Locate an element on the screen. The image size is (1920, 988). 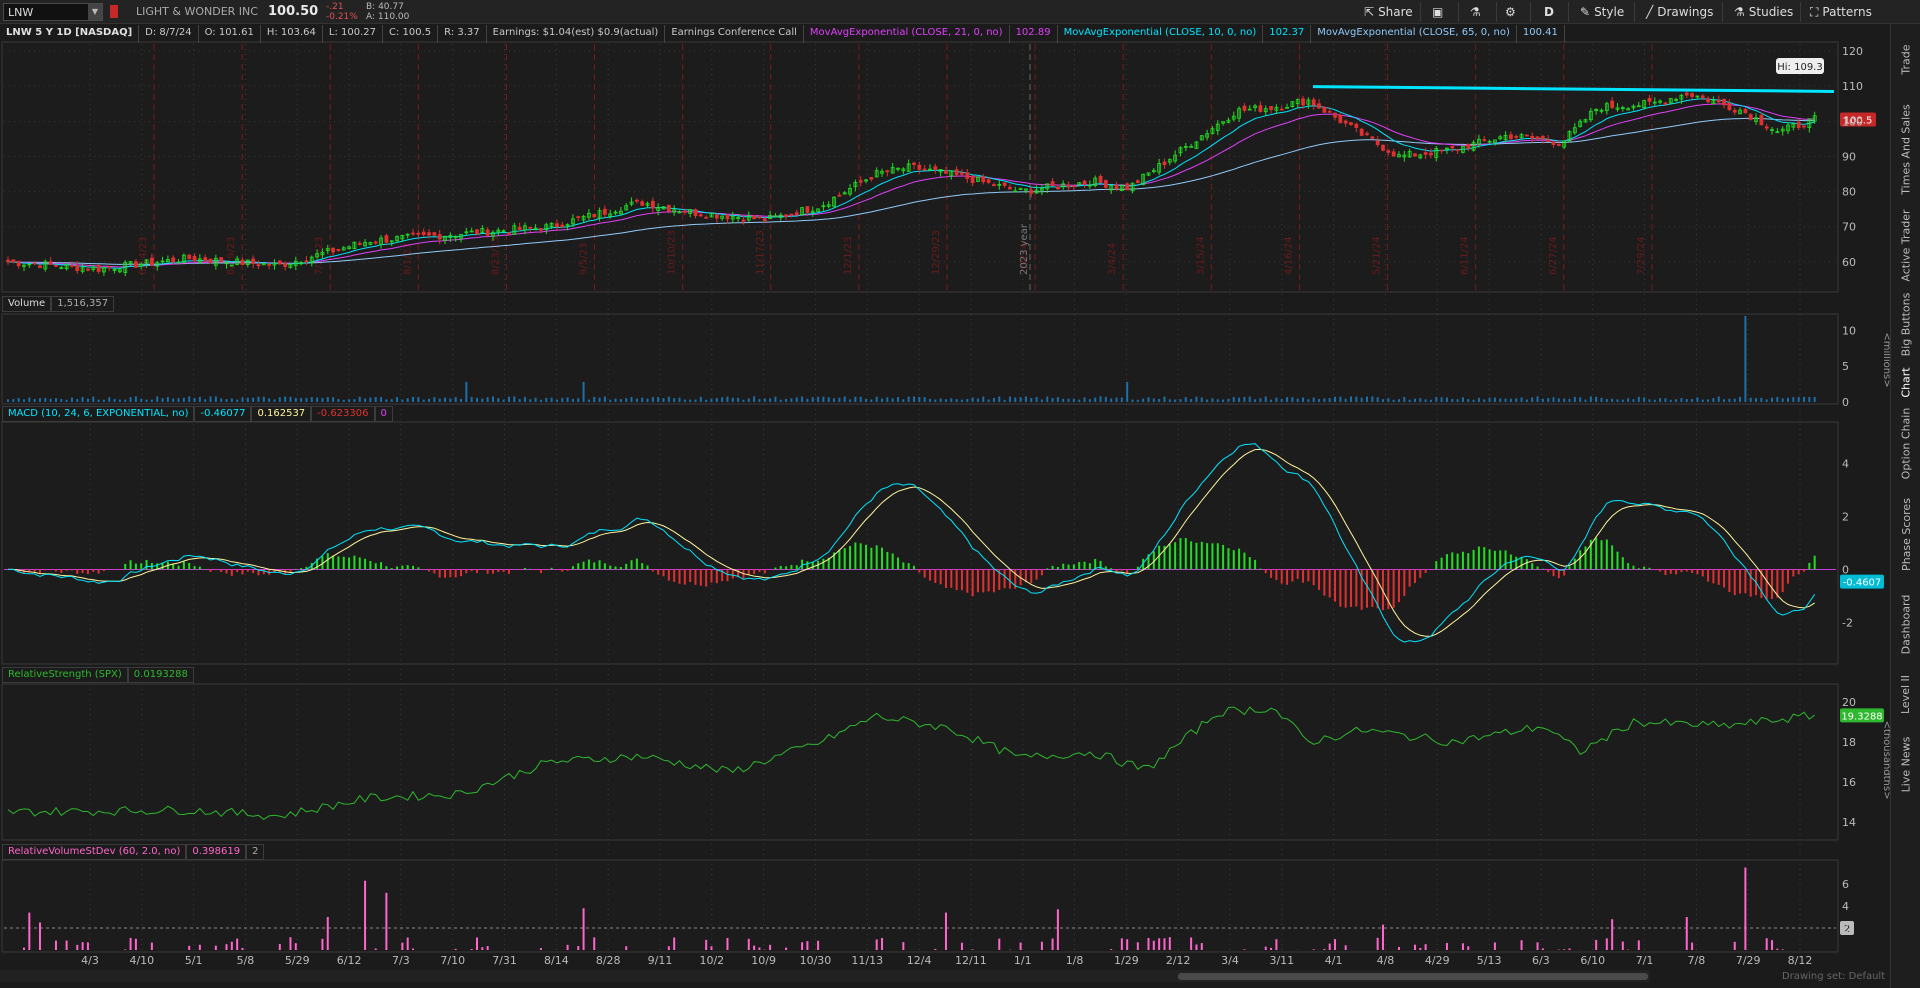
sidebar-tab-option-chain: Option Chain is located at coordinates (1905, 443).